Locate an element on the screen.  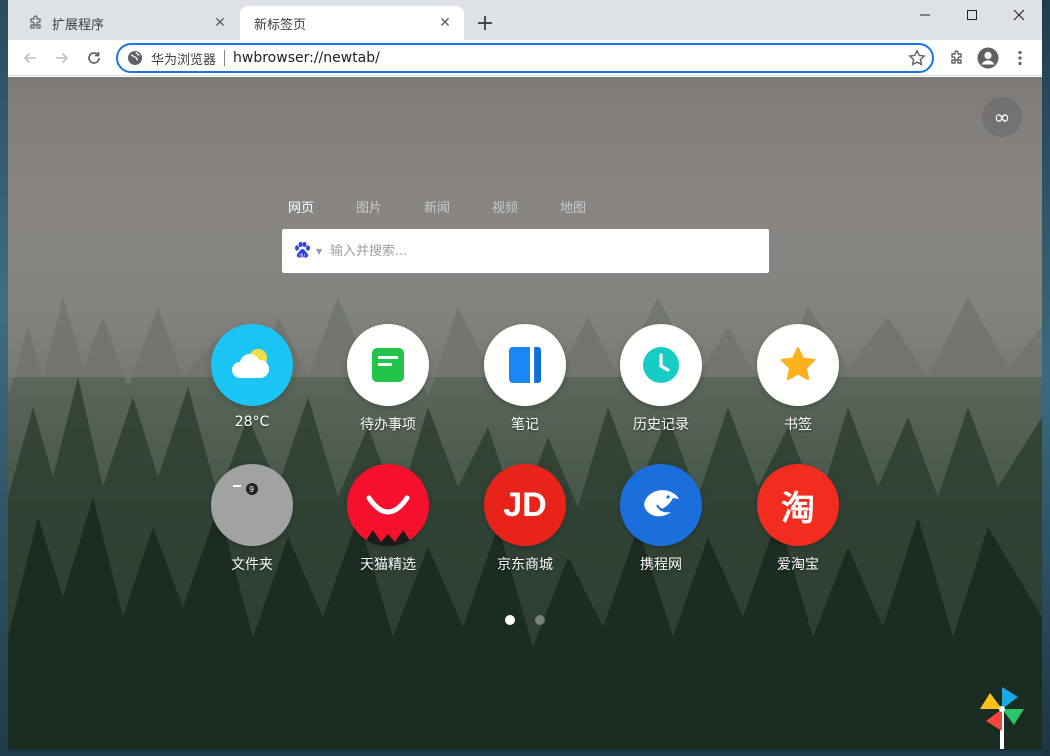
infinity-menu-button: ∞ is located at coordinates (1002, 117).